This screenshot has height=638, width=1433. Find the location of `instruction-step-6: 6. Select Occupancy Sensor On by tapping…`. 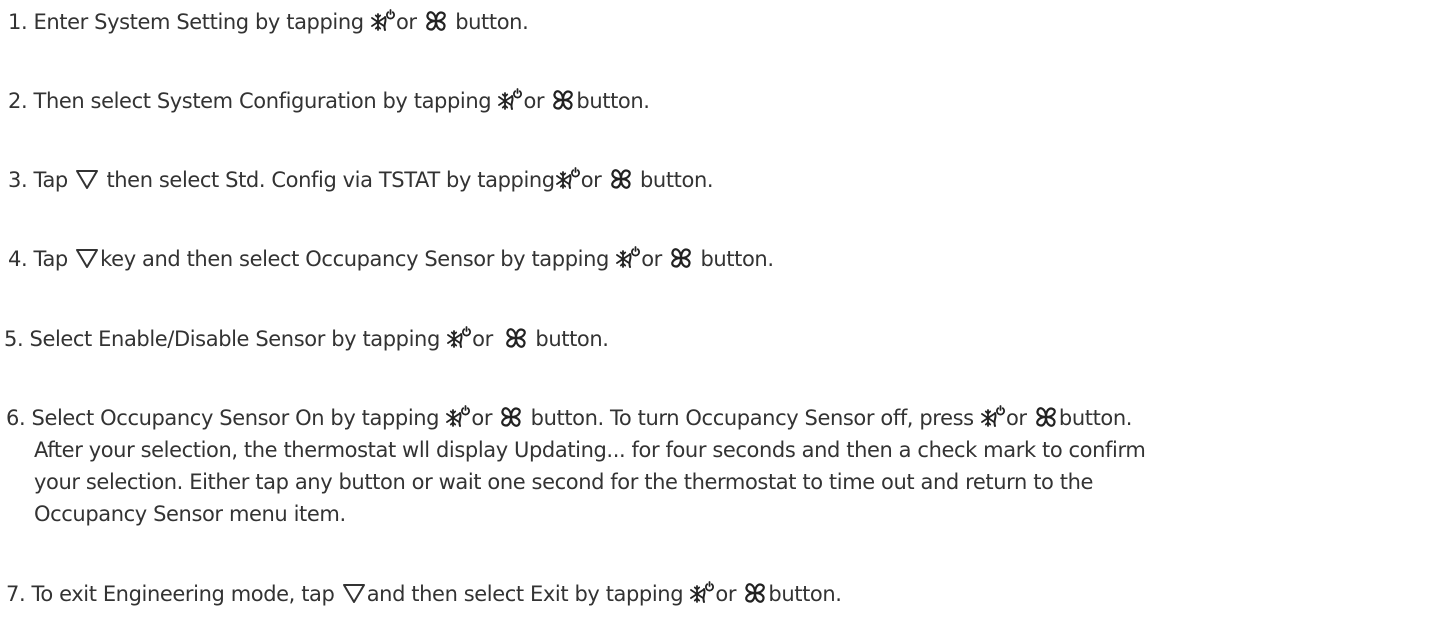

instruction-step-6: 6. Select Occupancy Sensor On by tapping… is located at coordinates (569, 418).